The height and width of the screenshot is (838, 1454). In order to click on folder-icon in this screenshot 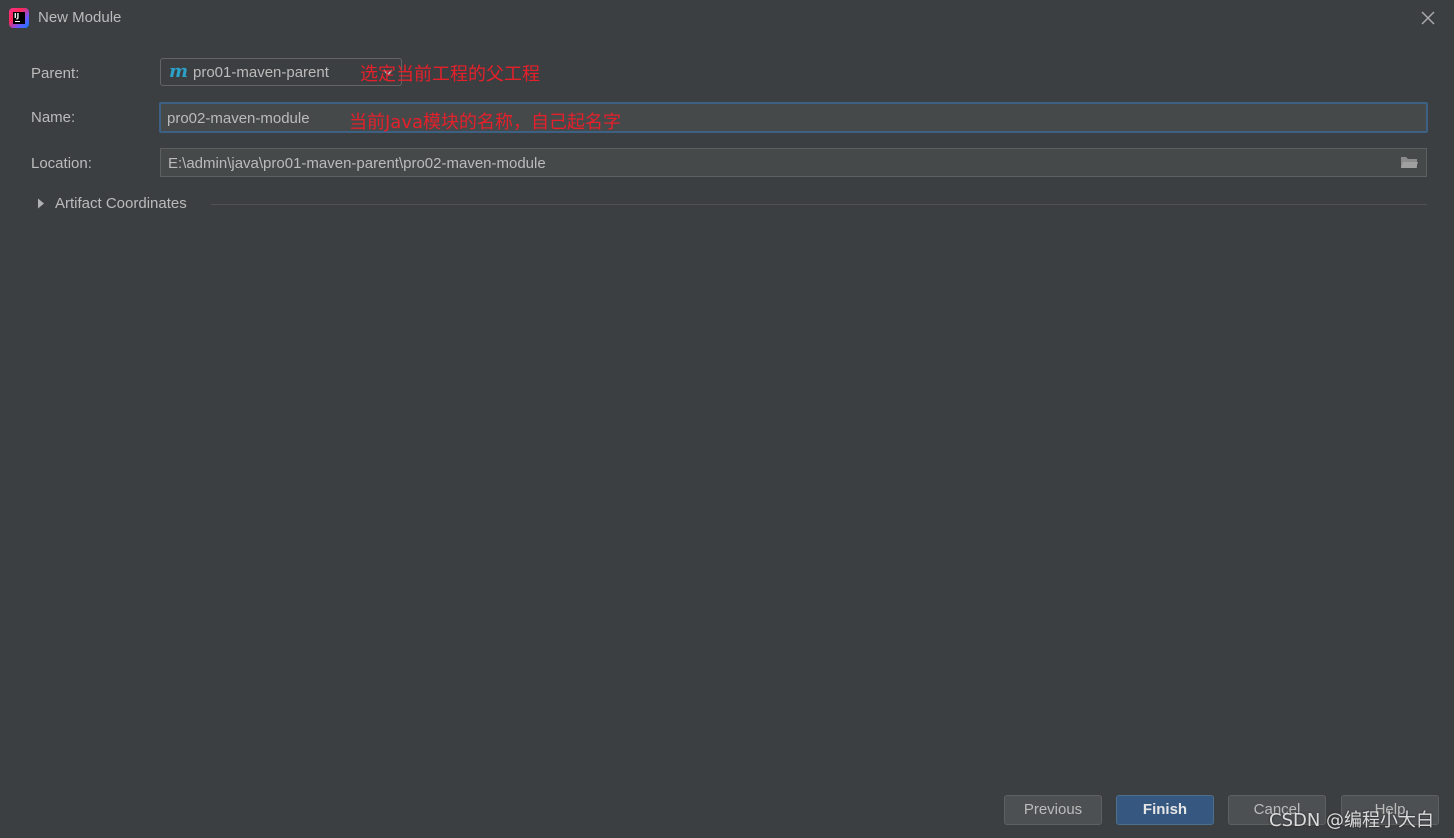, I will do `click(1409, 162)`.